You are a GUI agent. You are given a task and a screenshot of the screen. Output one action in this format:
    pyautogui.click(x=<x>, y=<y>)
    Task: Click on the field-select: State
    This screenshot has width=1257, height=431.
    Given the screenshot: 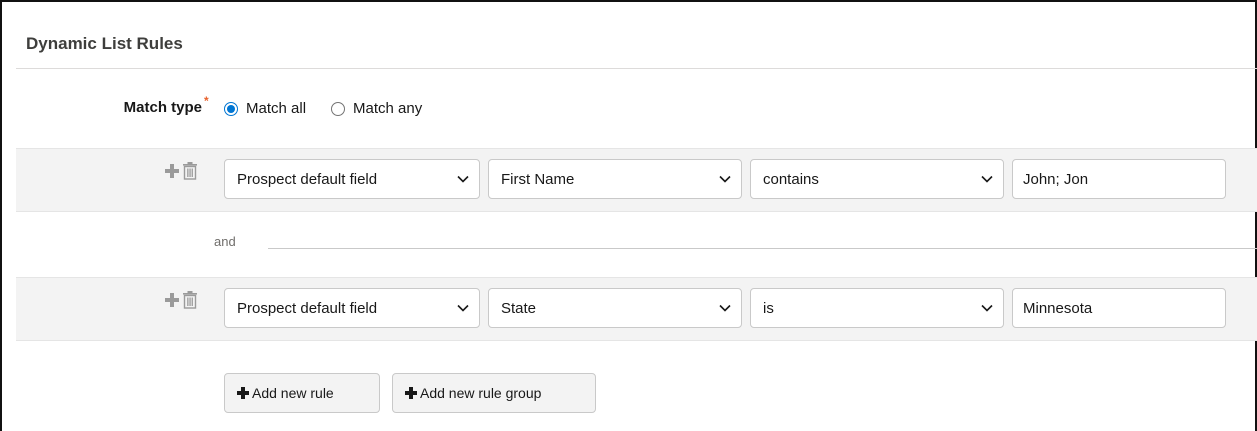 What is the action you would take?
    pyautogui.click(x=615, y=308)
    